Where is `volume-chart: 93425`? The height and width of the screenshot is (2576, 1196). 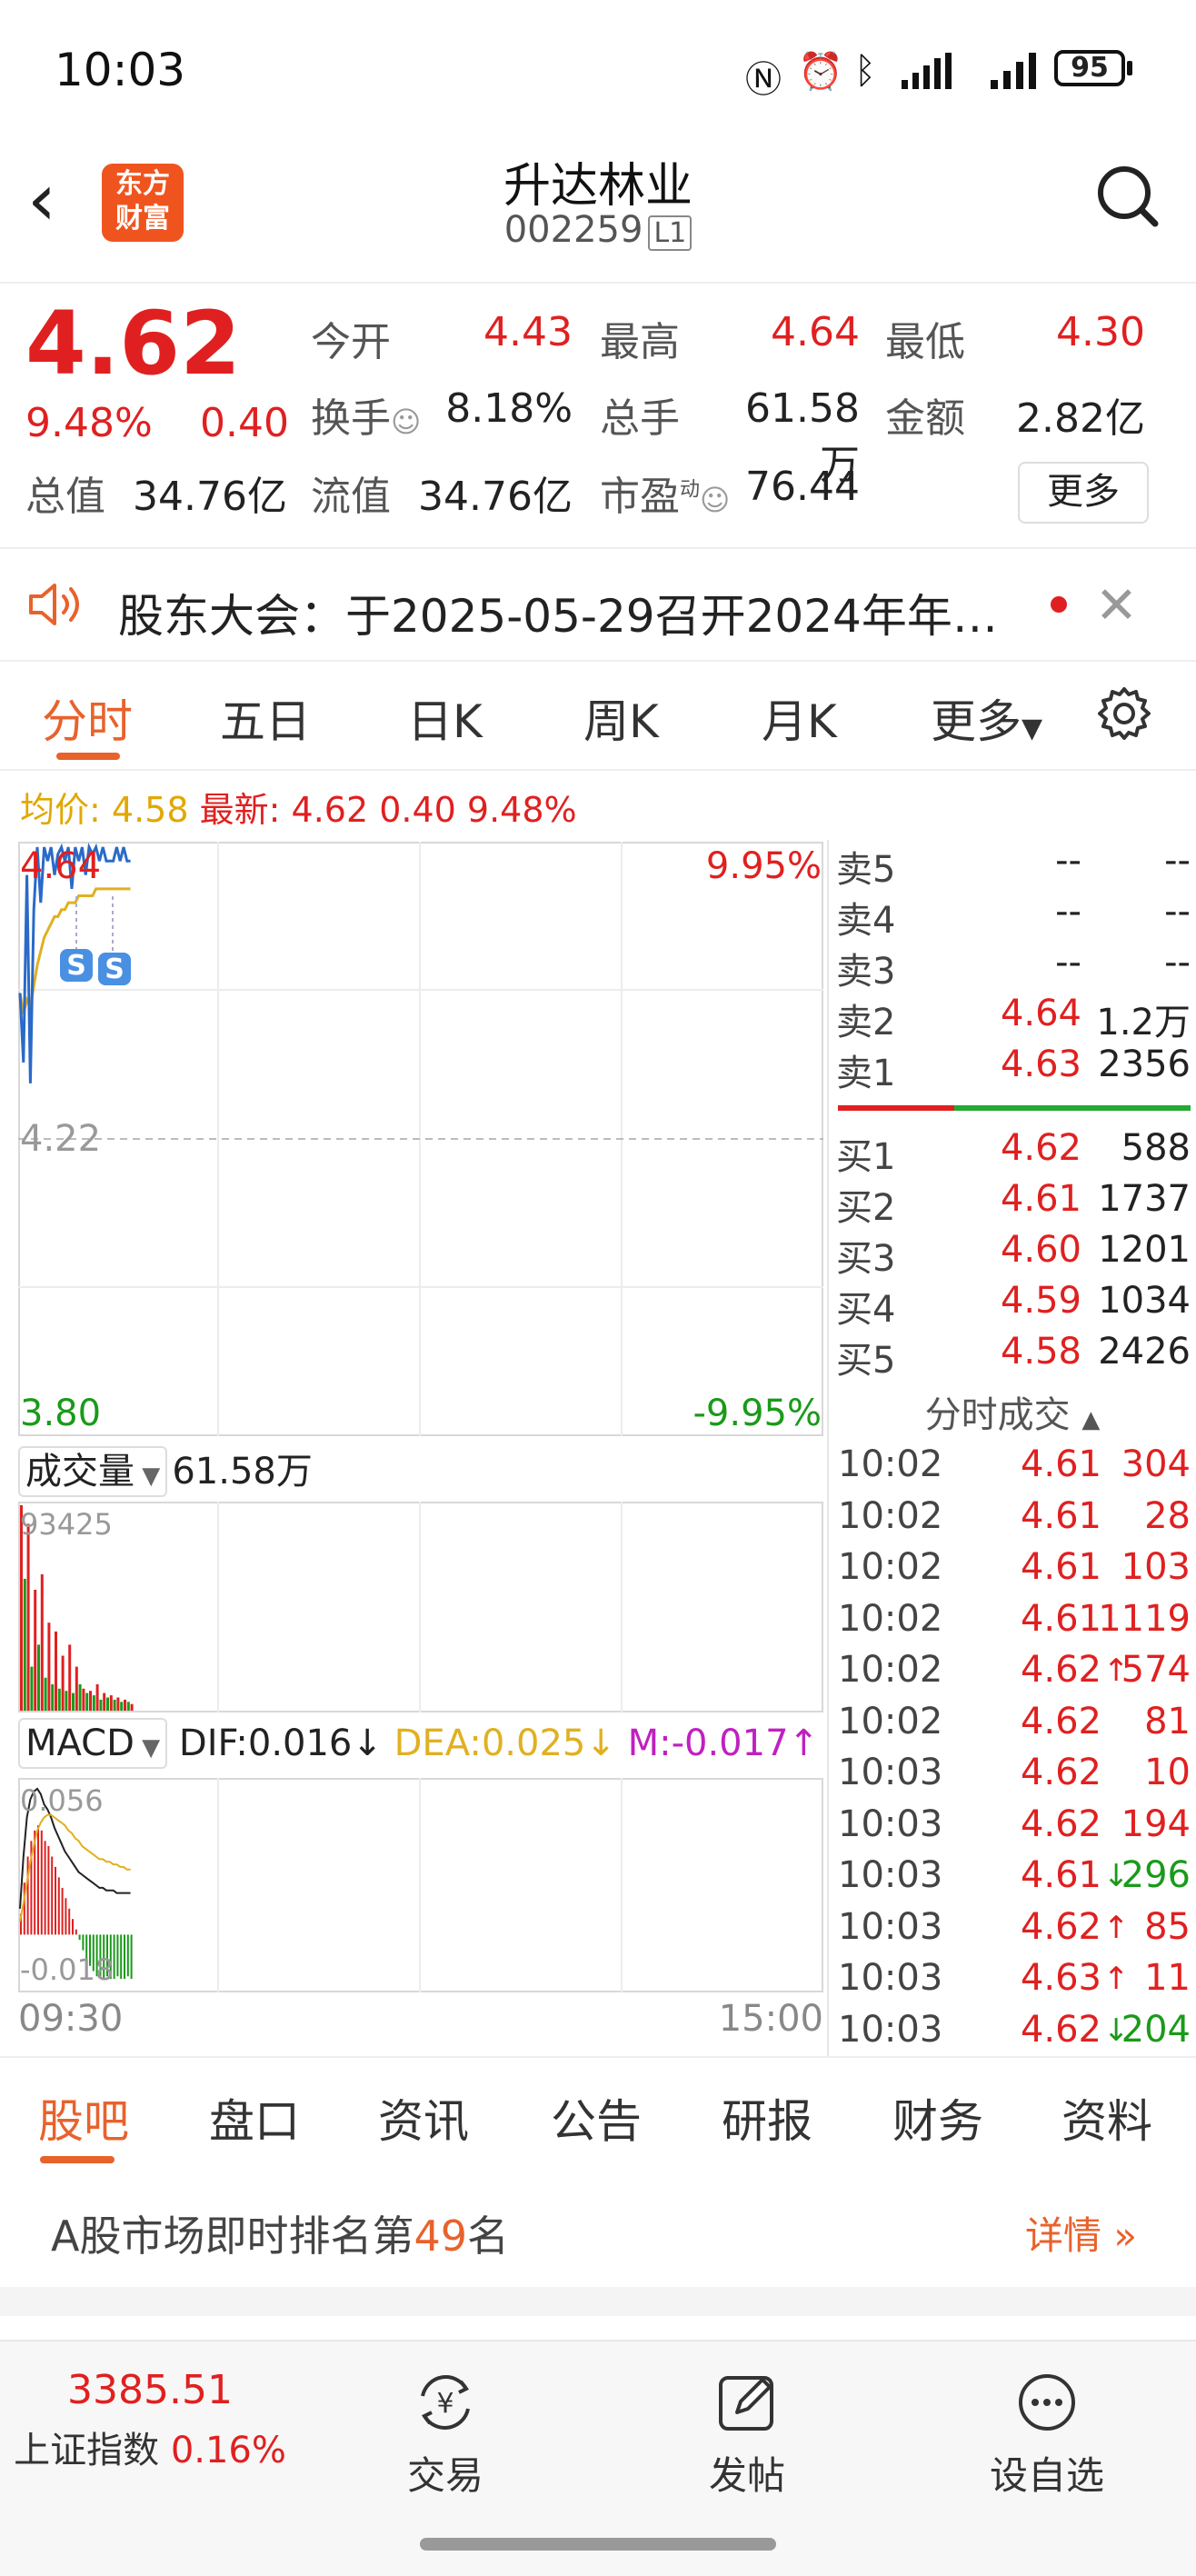 volume-chart: 93425 is located at coordinates (420, 1607).